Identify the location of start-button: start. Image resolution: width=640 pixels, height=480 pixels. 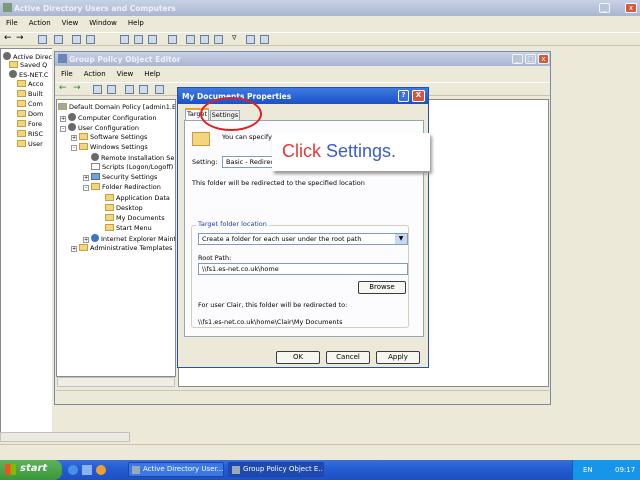
(31, 470).